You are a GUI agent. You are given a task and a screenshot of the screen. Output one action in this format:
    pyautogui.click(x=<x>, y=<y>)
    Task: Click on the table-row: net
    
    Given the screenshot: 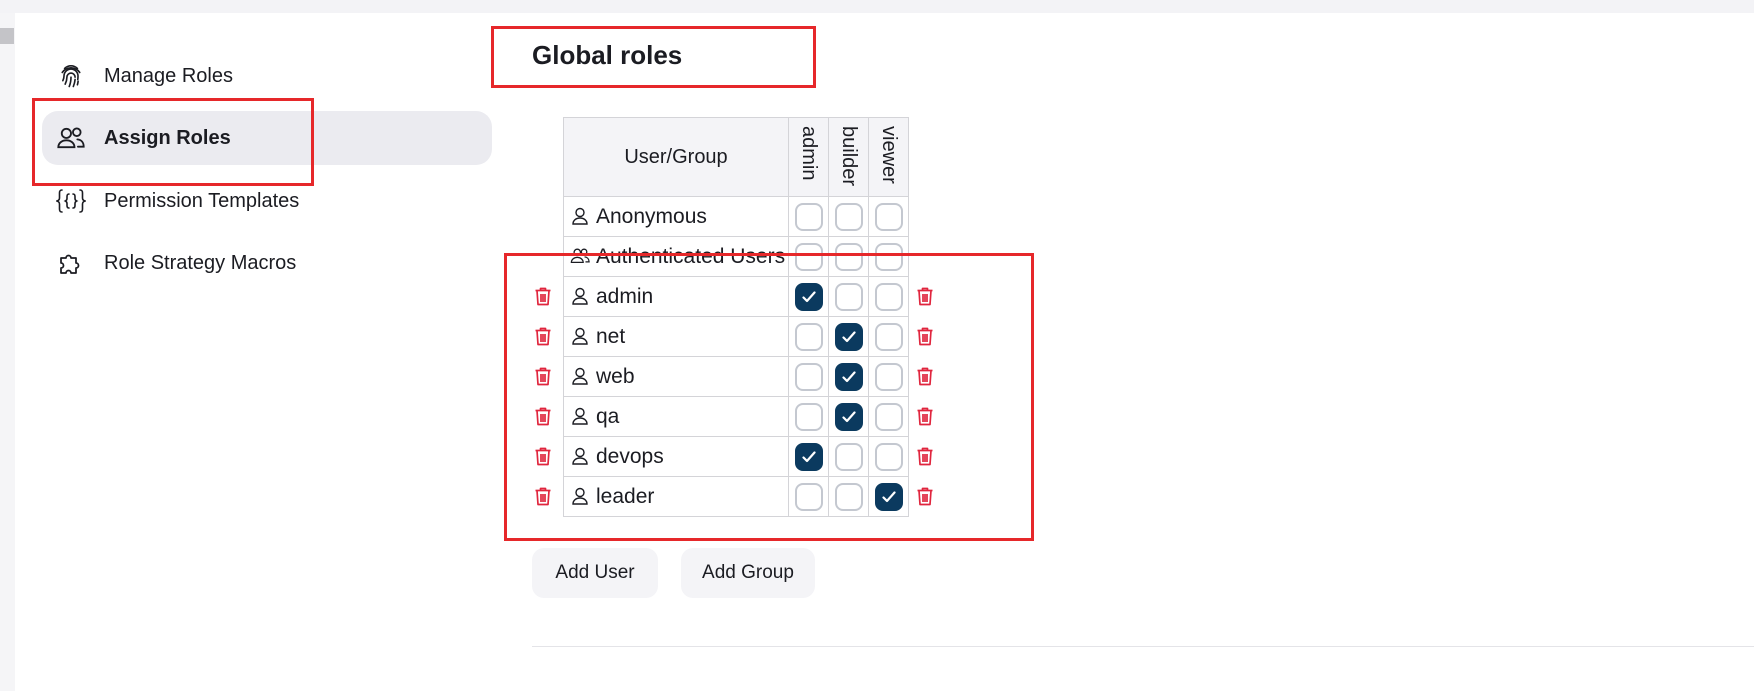 What is the action you would take?
    pyautogui.click(x=736, y=336)
    